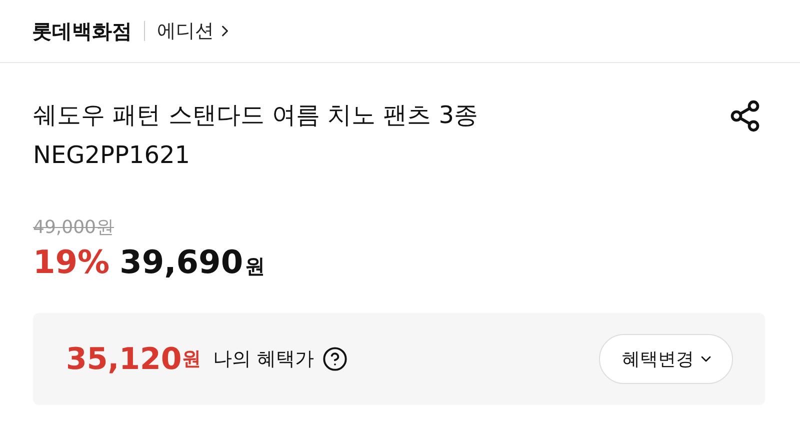 The height and width of the screenshot is (443, 800). I want to click on share-button, so click(745, 116).